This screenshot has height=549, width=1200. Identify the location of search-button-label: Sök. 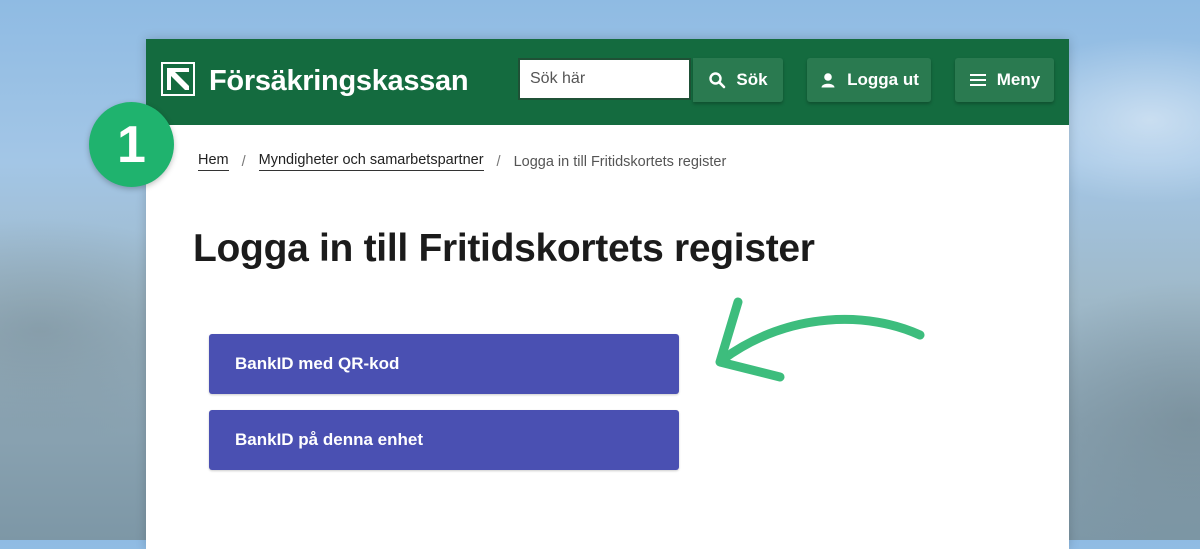
(752, 79).